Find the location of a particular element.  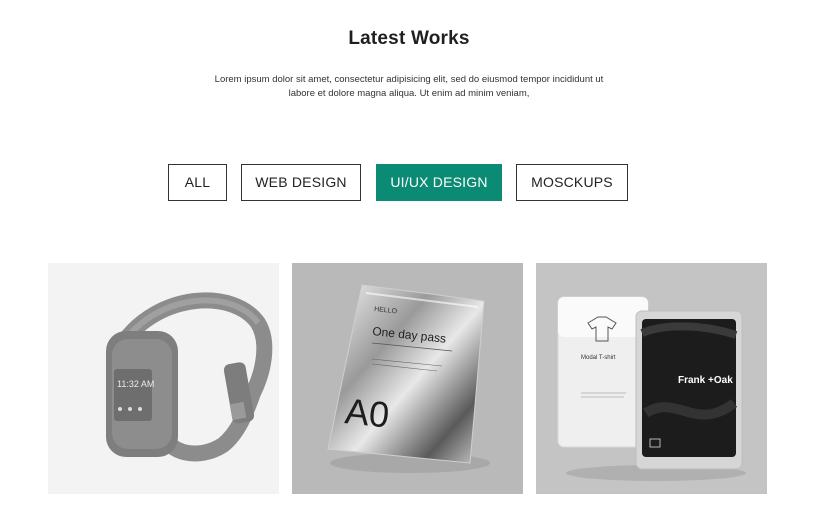

work-card-foil-pouch: HELLO One day pass A0 is located at coordinates (407, 378).